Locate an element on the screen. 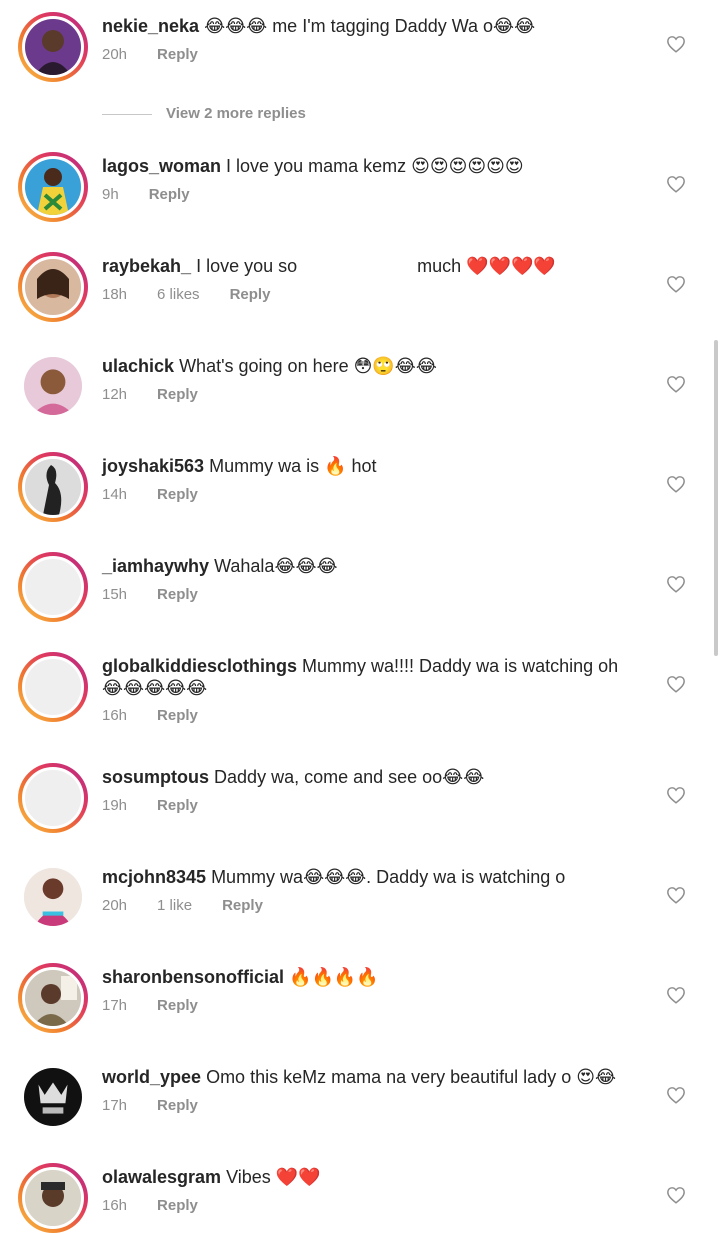  comment-text-line: joyshaki563 Mummy wa is 🔥 hot is located at coordinates (372, 466).